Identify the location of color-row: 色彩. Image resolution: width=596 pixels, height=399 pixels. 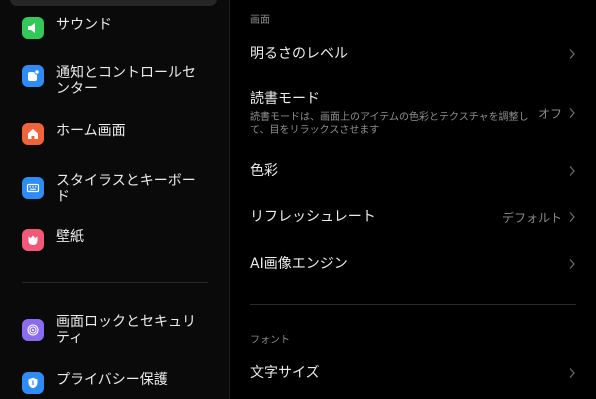
(413, 171).